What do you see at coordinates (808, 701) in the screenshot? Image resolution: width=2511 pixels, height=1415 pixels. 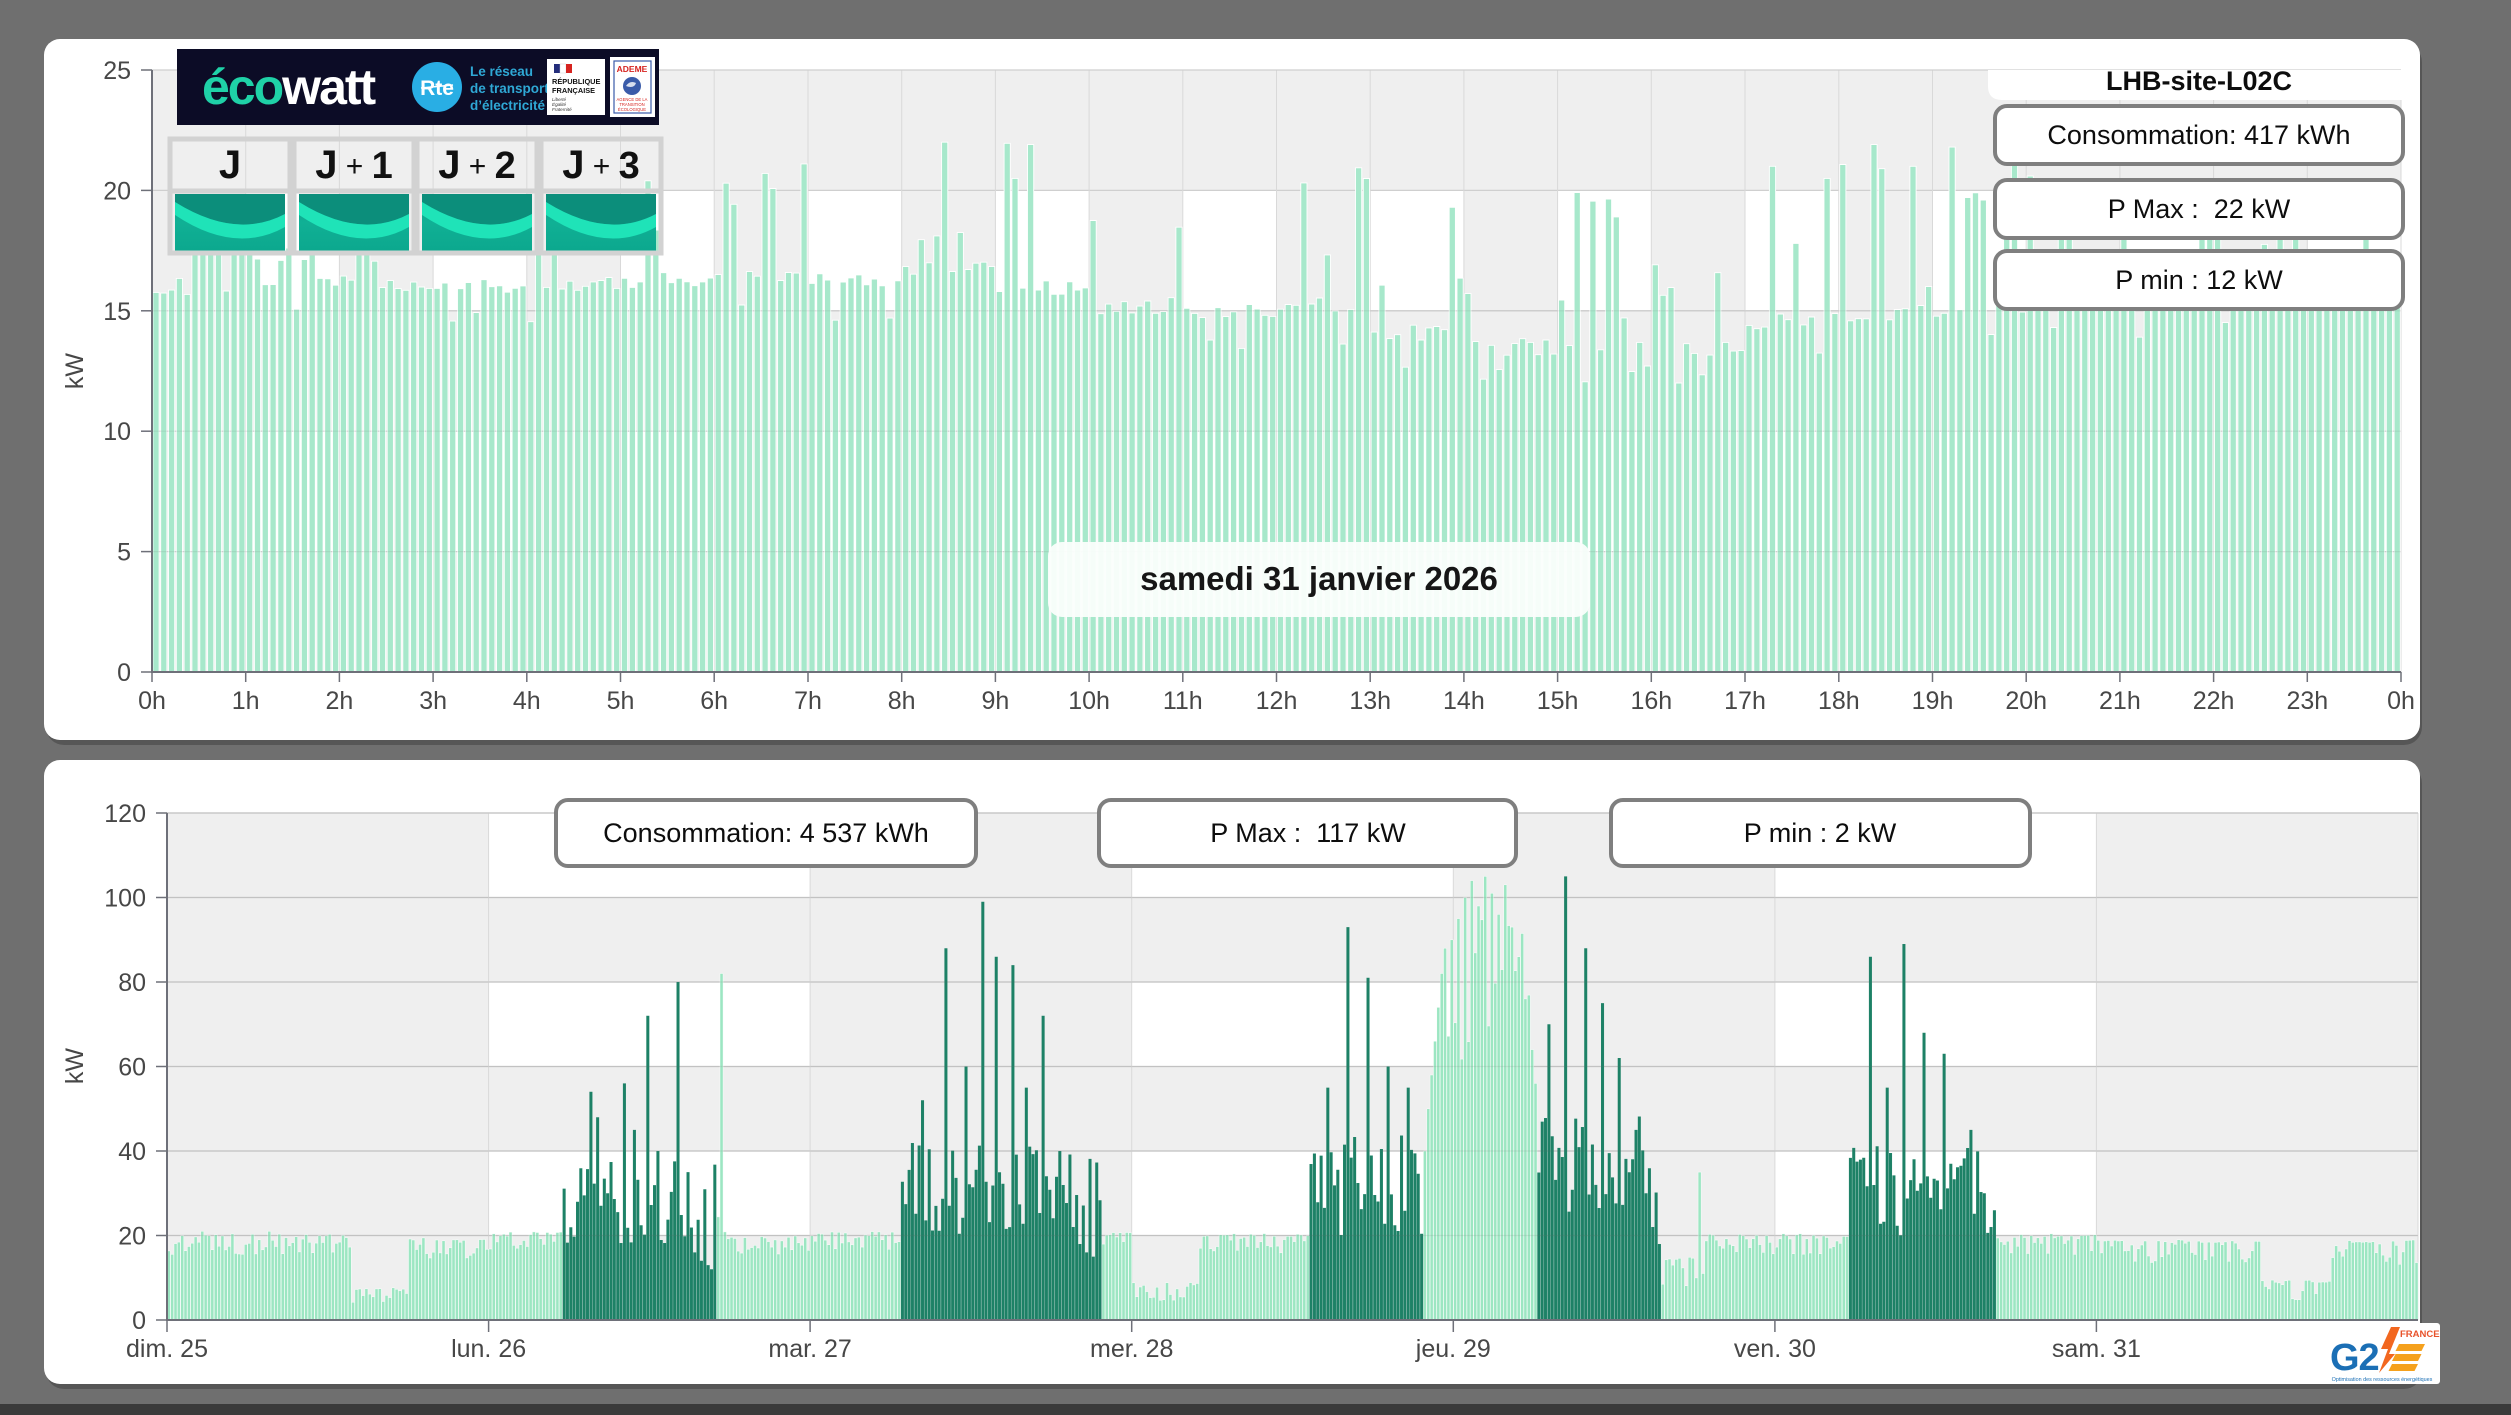 I see `svg-text: 7h` at bounding box center [808, 701].